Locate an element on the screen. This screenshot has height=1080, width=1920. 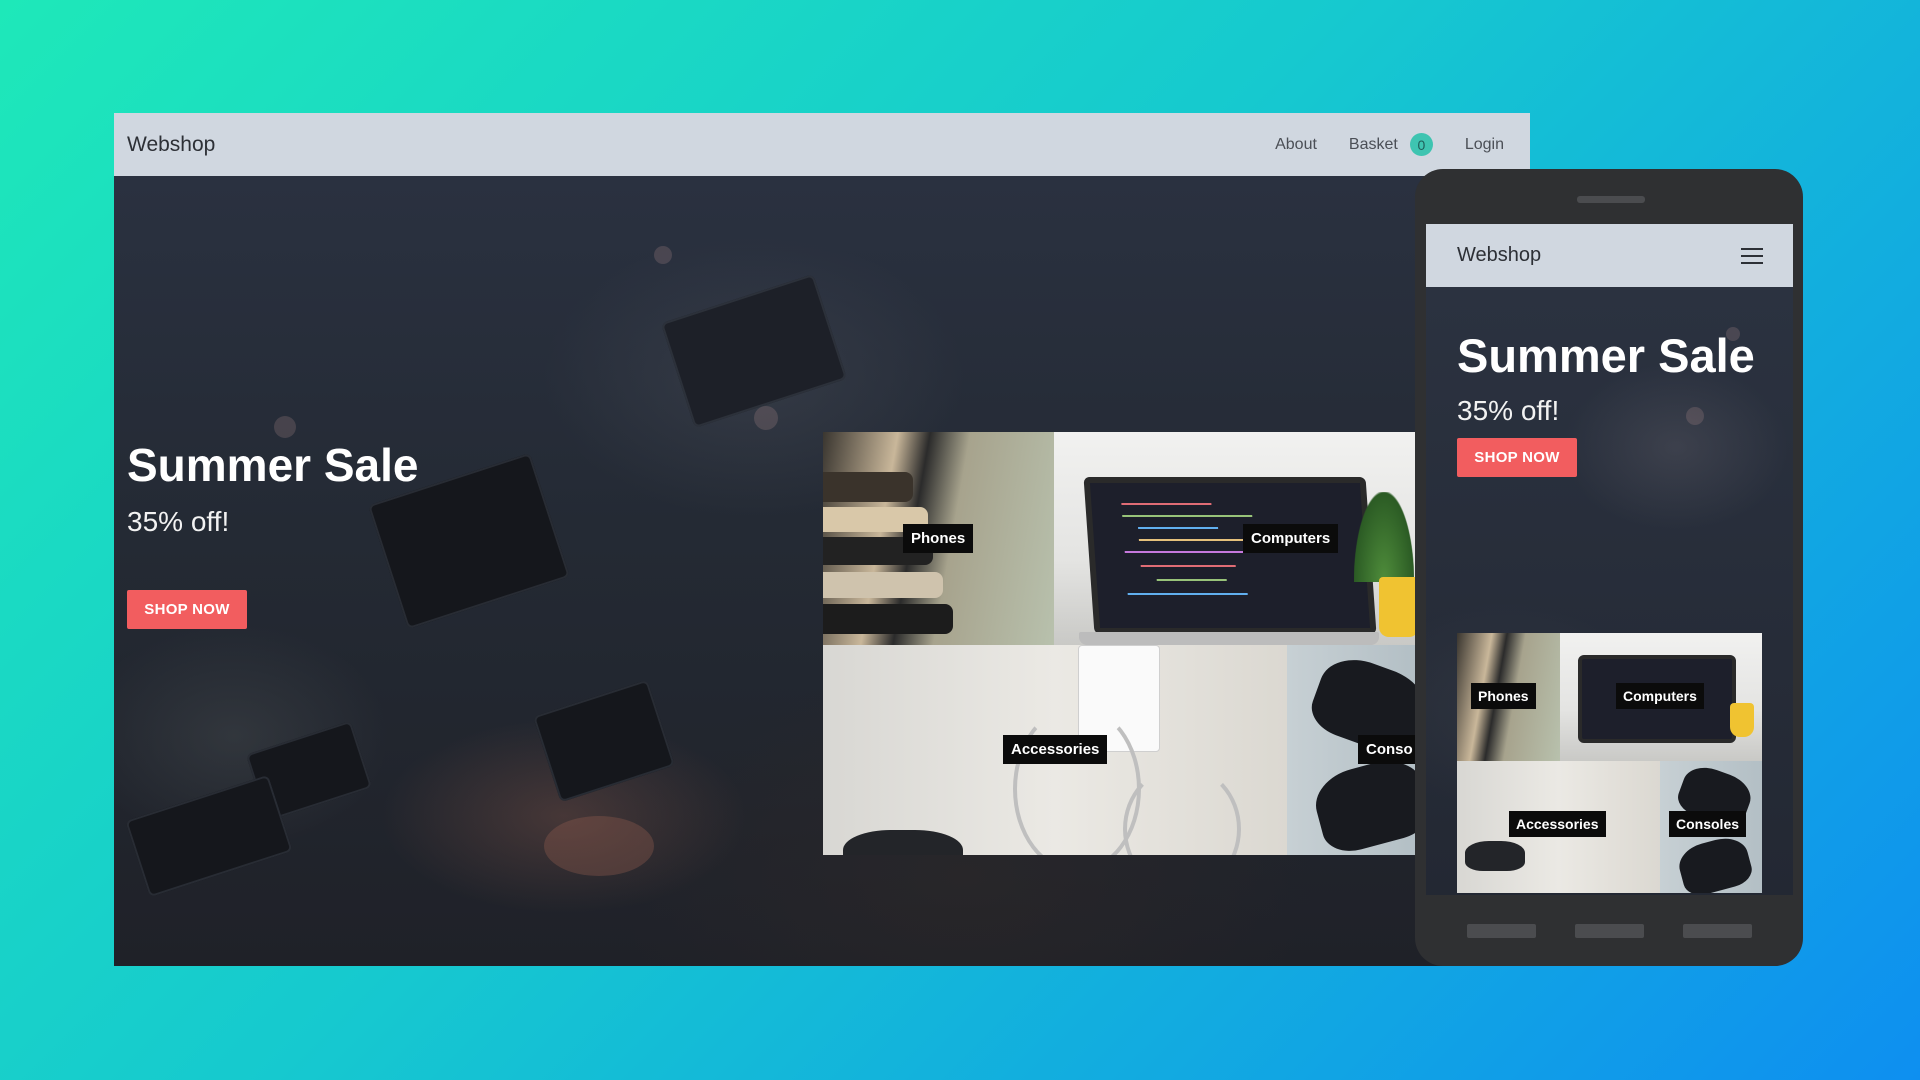
phone-home-button is located at coordinates (1609, 931).